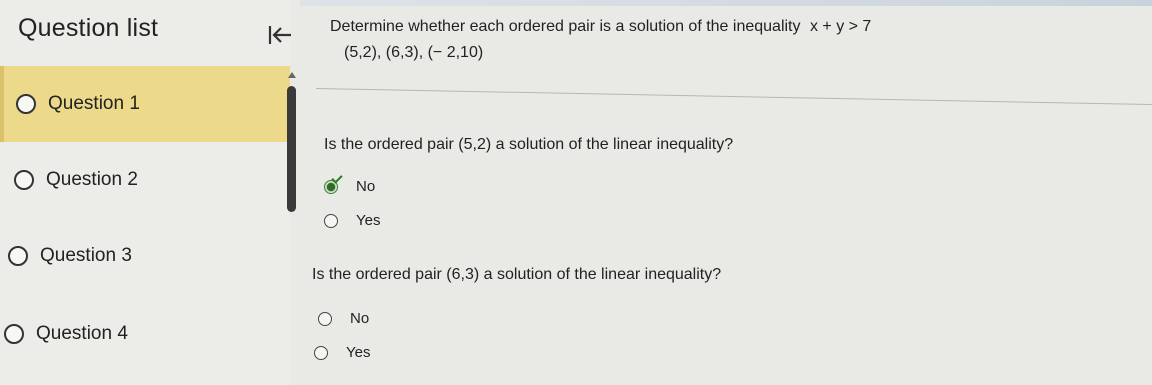 This screenshot has width=1152, height=385. What do you see at coordinates (145, 334) in the screenshot?
I see `question-item-4: Question 4` at bounding box center [145, 334].